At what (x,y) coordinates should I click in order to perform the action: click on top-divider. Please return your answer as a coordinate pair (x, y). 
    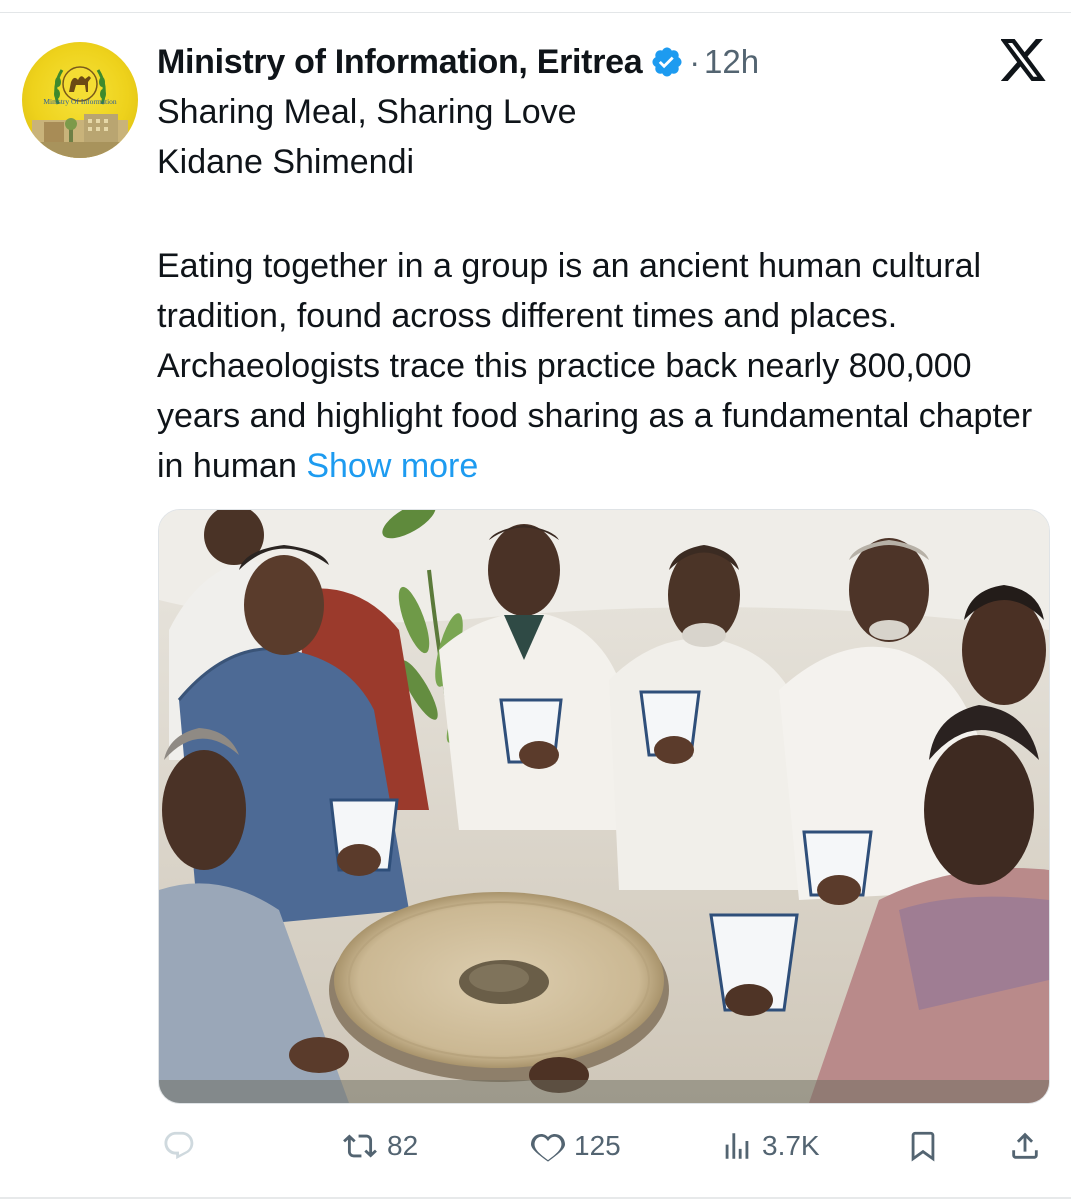
    Looking at the image, I should click on (535, 12).